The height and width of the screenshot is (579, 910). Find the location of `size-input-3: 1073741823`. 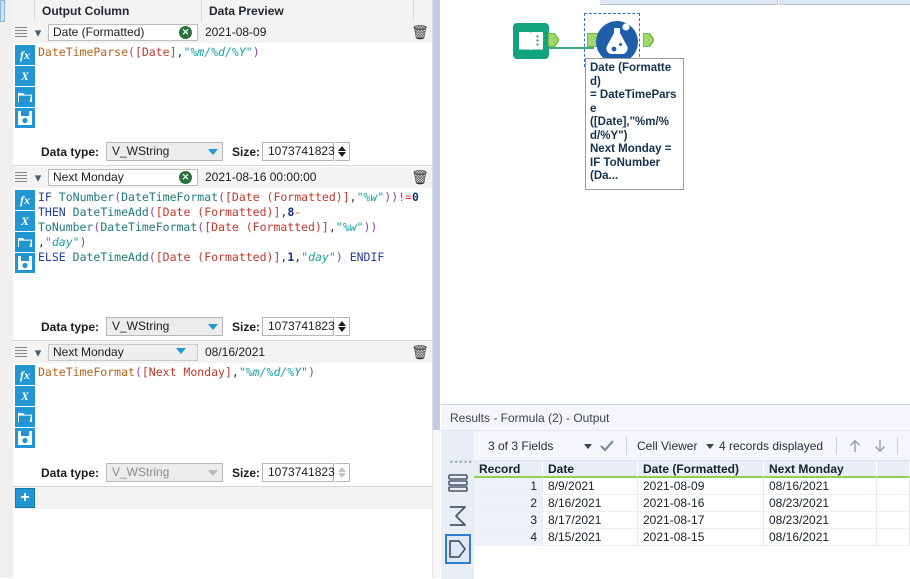

size-input-3: 1073741823 is located at coordinates (298, 472).